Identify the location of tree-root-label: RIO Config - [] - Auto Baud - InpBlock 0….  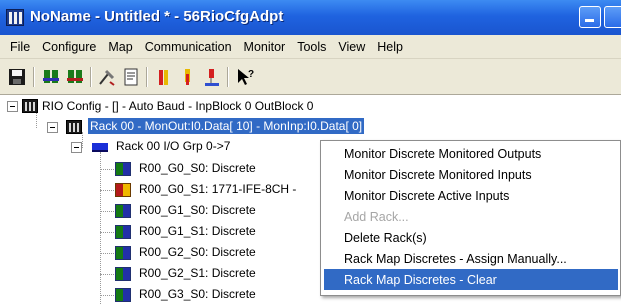
(177, 106).